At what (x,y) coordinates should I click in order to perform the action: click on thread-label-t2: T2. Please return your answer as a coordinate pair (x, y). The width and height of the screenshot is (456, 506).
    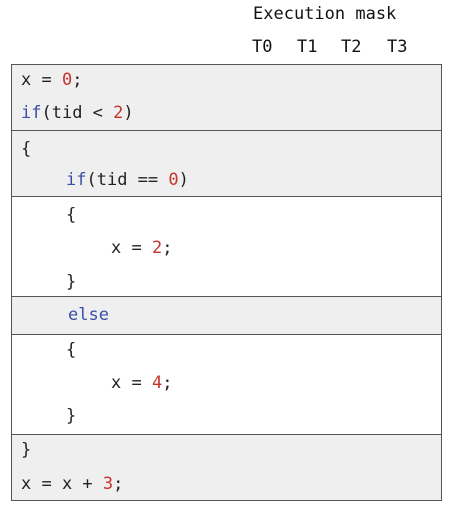
    Looking at the image, I should click on (351, 47).